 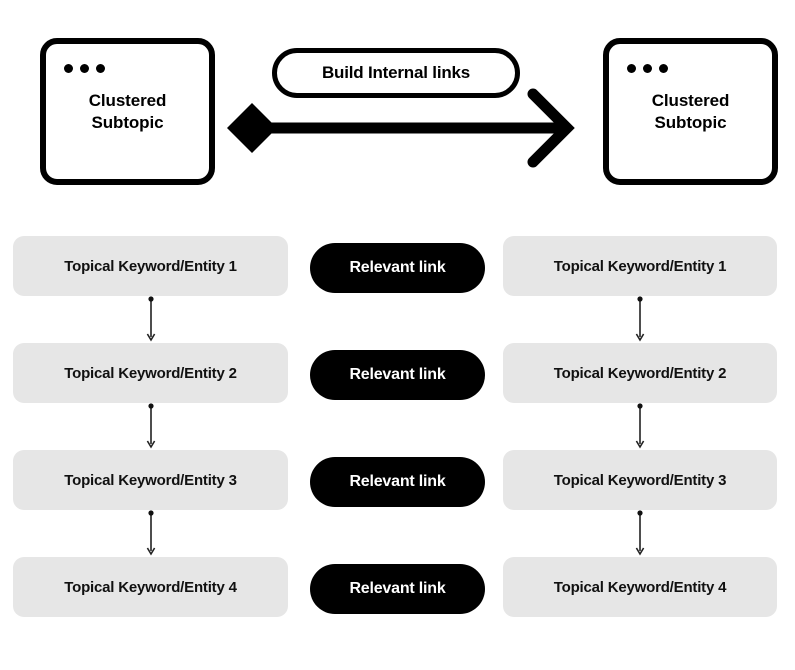 I want to click on window-dots-right, so click(x=647, y=68).